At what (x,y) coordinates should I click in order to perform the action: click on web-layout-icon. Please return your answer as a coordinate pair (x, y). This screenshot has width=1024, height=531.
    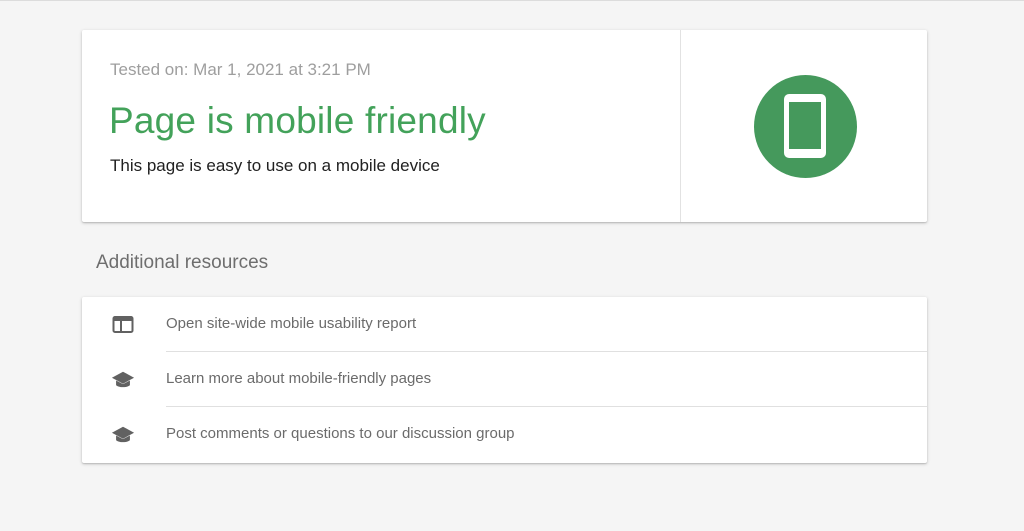
    Looking at the image, I should click on (123, 325).